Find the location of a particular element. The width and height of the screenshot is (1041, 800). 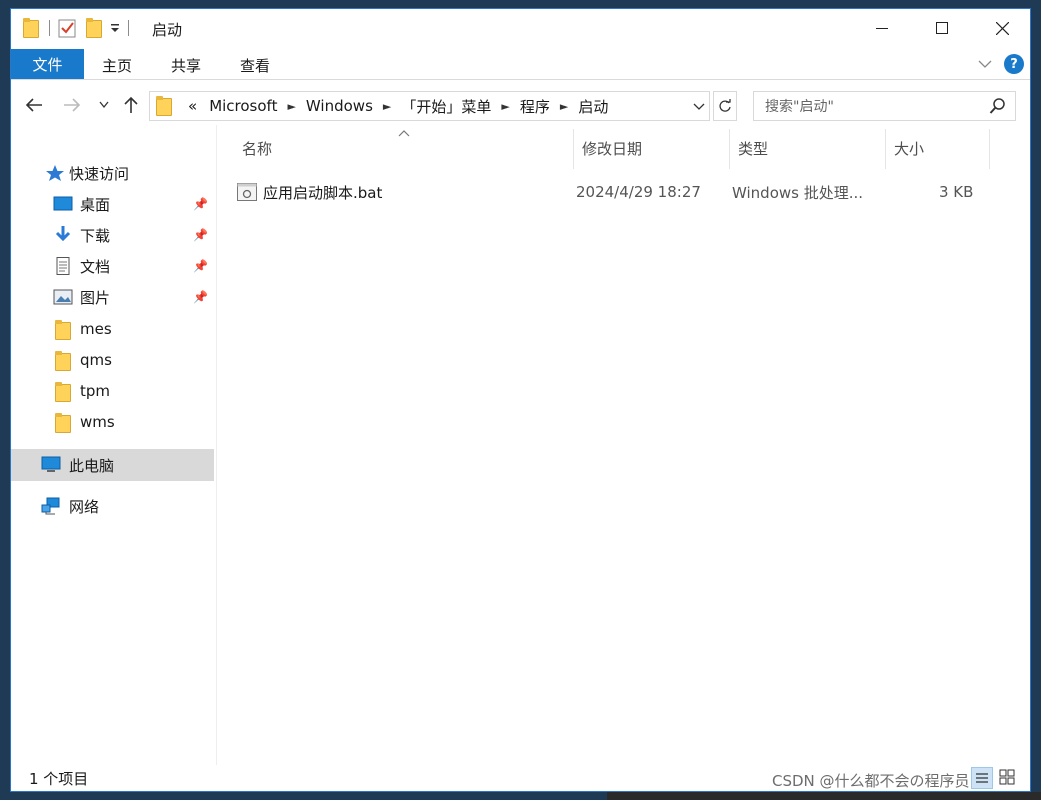

refresh-icon is located at coordinates (725, 105).